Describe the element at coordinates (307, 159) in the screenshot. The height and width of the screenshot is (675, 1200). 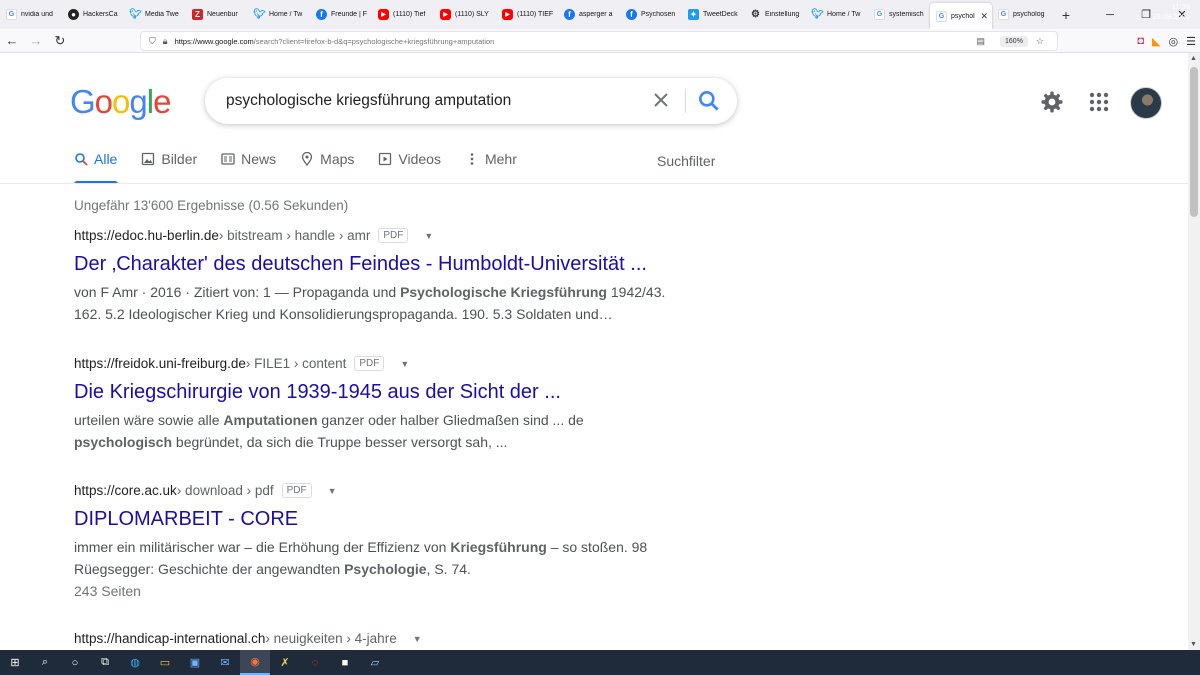
I see `map-pin-icon` at that location.